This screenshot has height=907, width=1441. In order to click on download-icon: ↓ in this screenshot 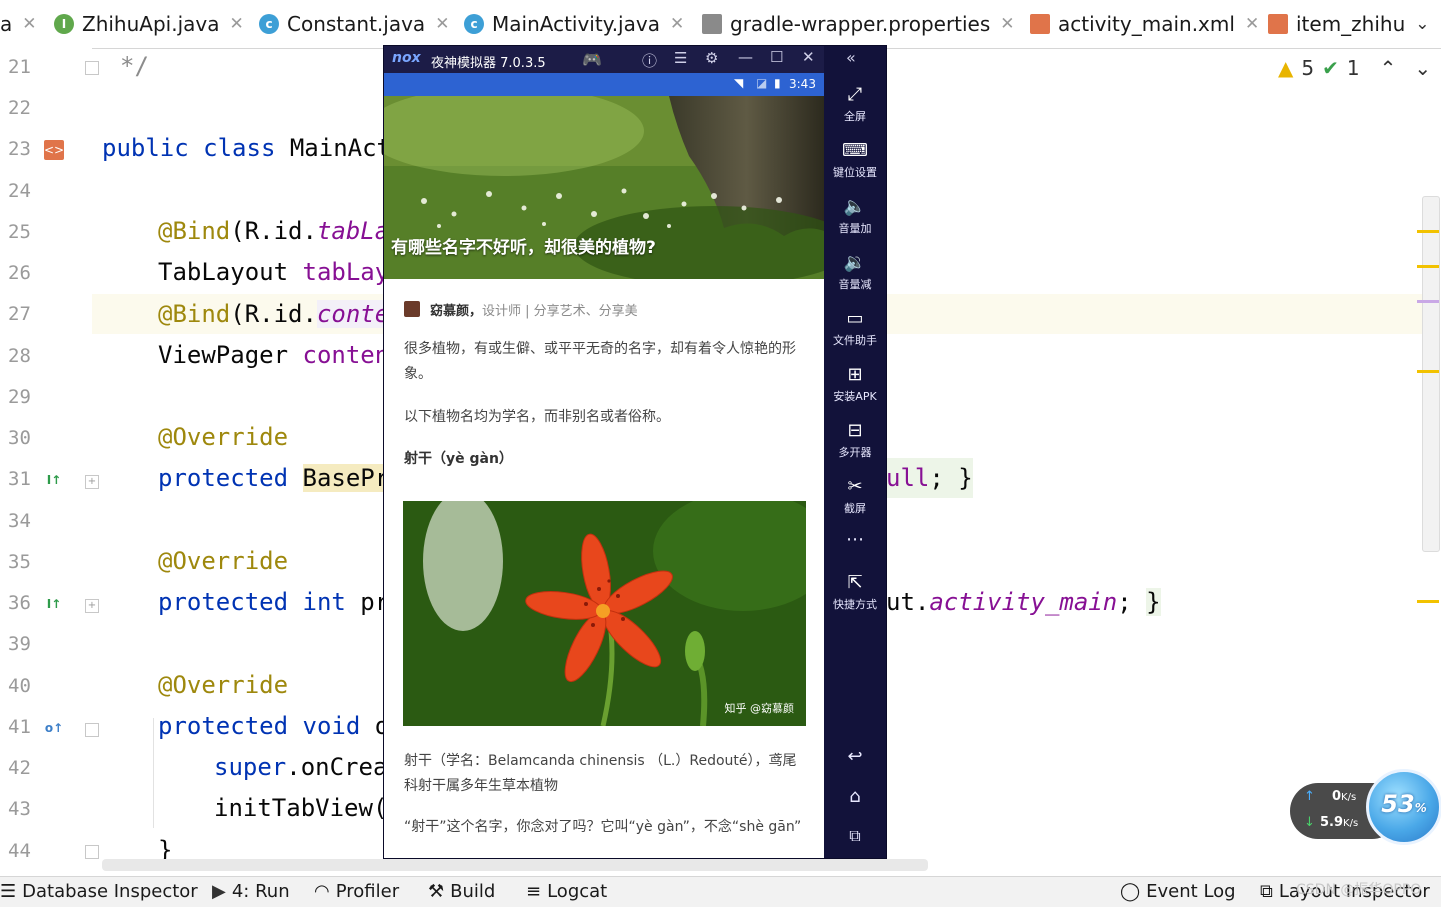, I will do `click(1309, 822)`.